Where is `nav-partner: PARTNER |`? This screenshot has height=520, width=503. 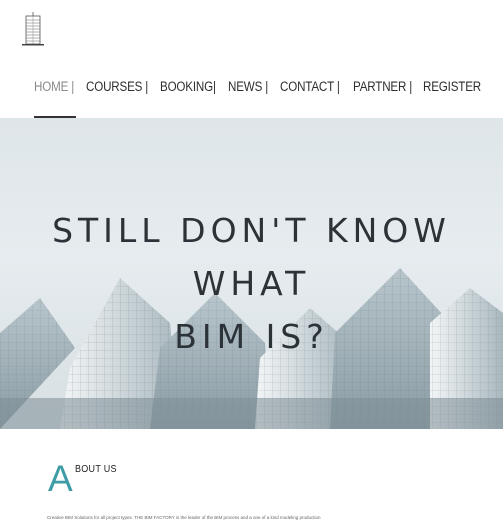
nav-partner: PARTNER | is located at coordinates (383, 86).